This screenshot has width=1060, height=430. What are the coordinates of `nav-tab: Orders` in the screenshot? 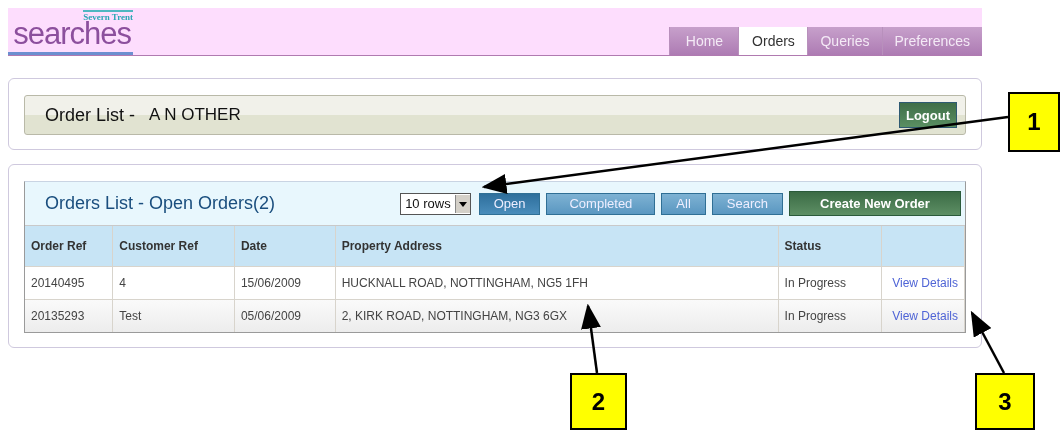 It's located at (773, 41).